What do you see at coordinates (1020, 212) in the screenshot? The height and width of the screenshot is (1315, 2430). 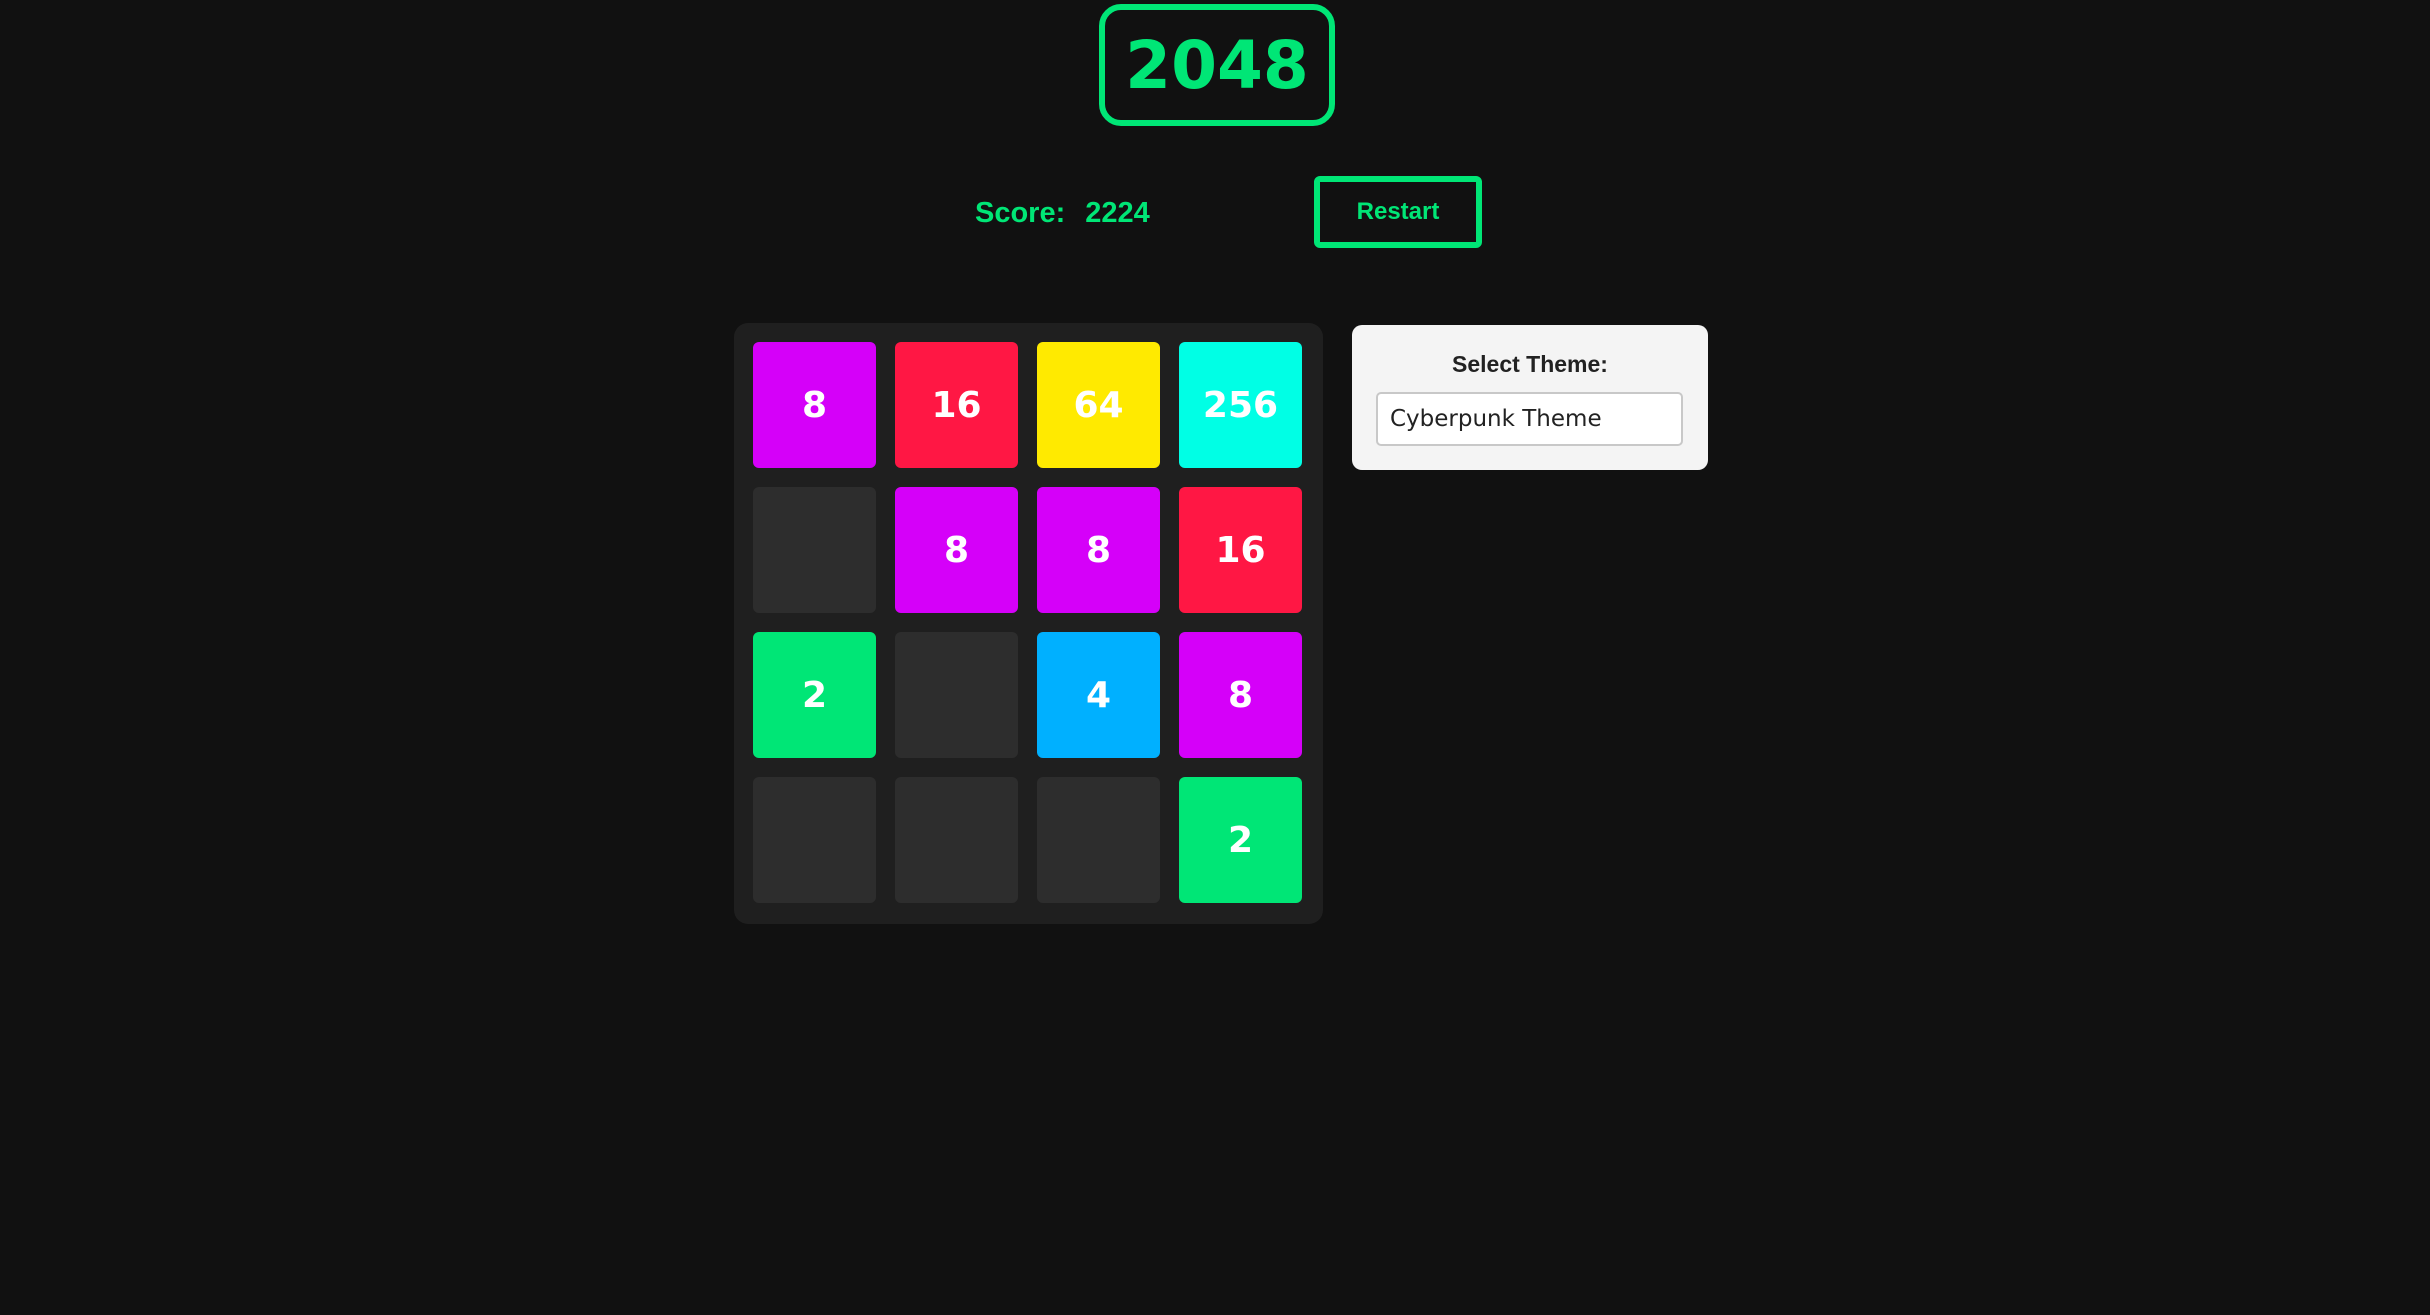 I see `score-label: Score:` at bounding box center [1020, 212].